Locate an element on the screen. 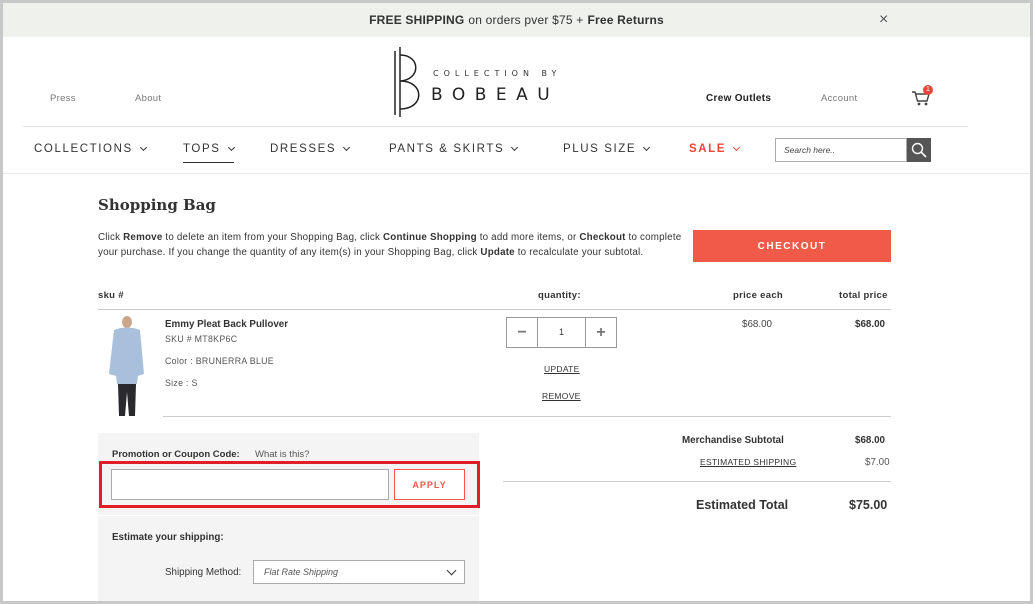 This screenshot has height=604, width=1033. logo-subtitle: COLLECTION BY is located at coordinates (497, 73).